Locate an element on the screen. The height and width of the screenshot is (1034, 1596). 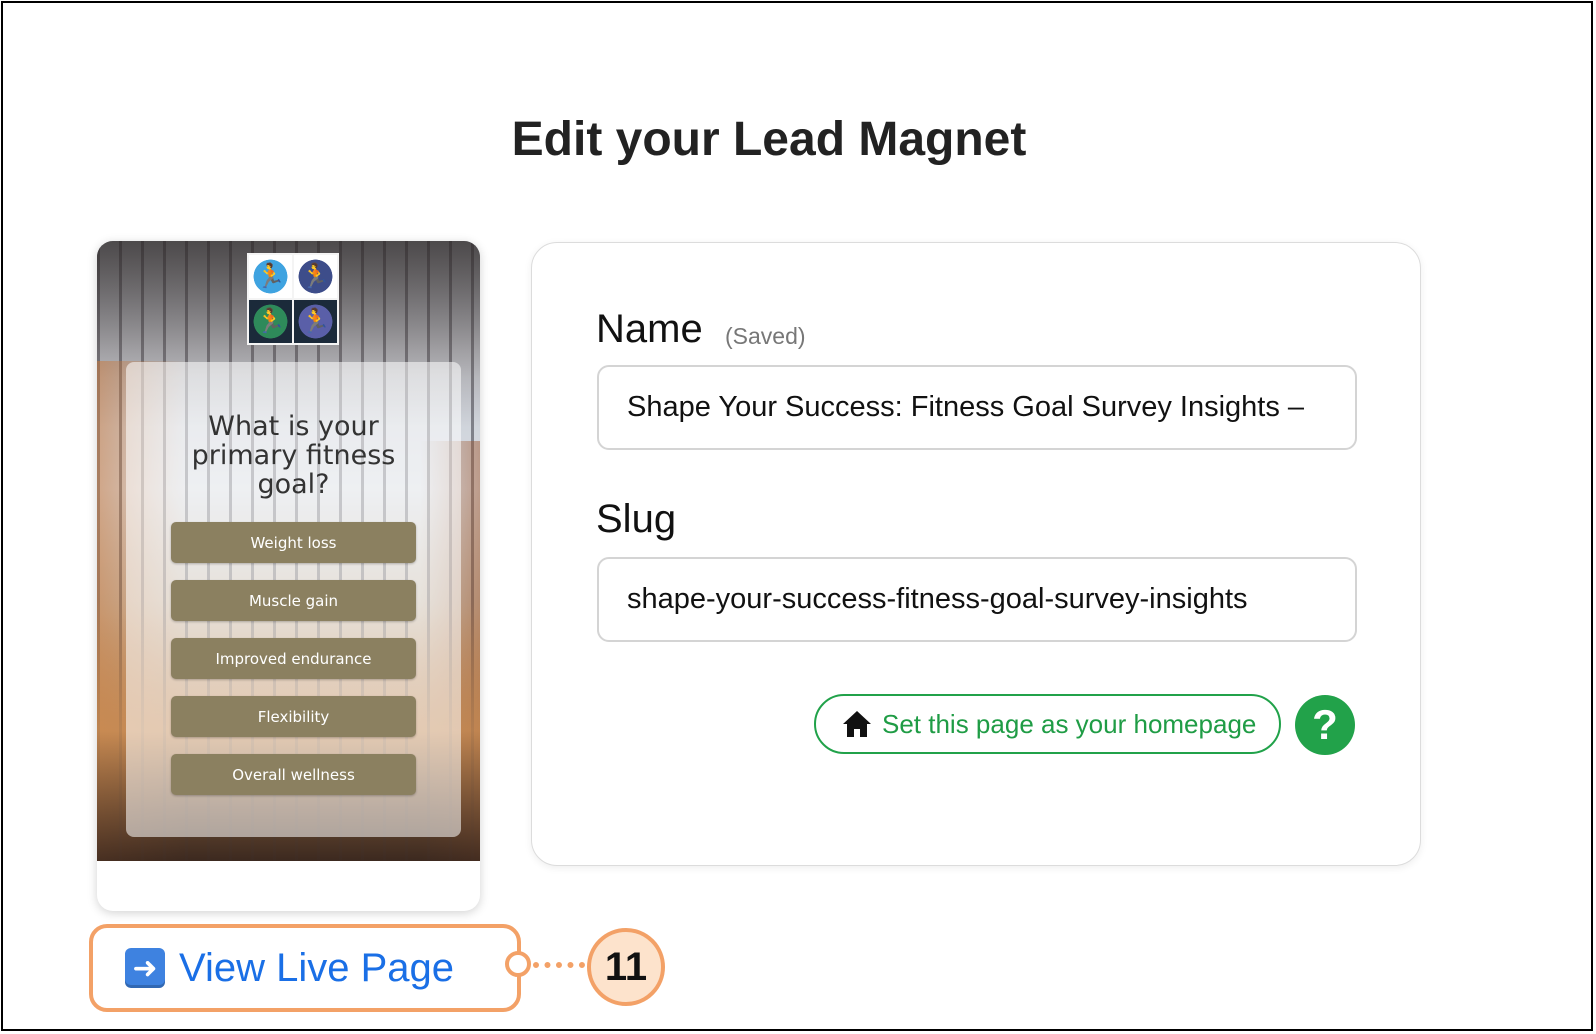
callout-connector-line is located at coordinates (559, 965).